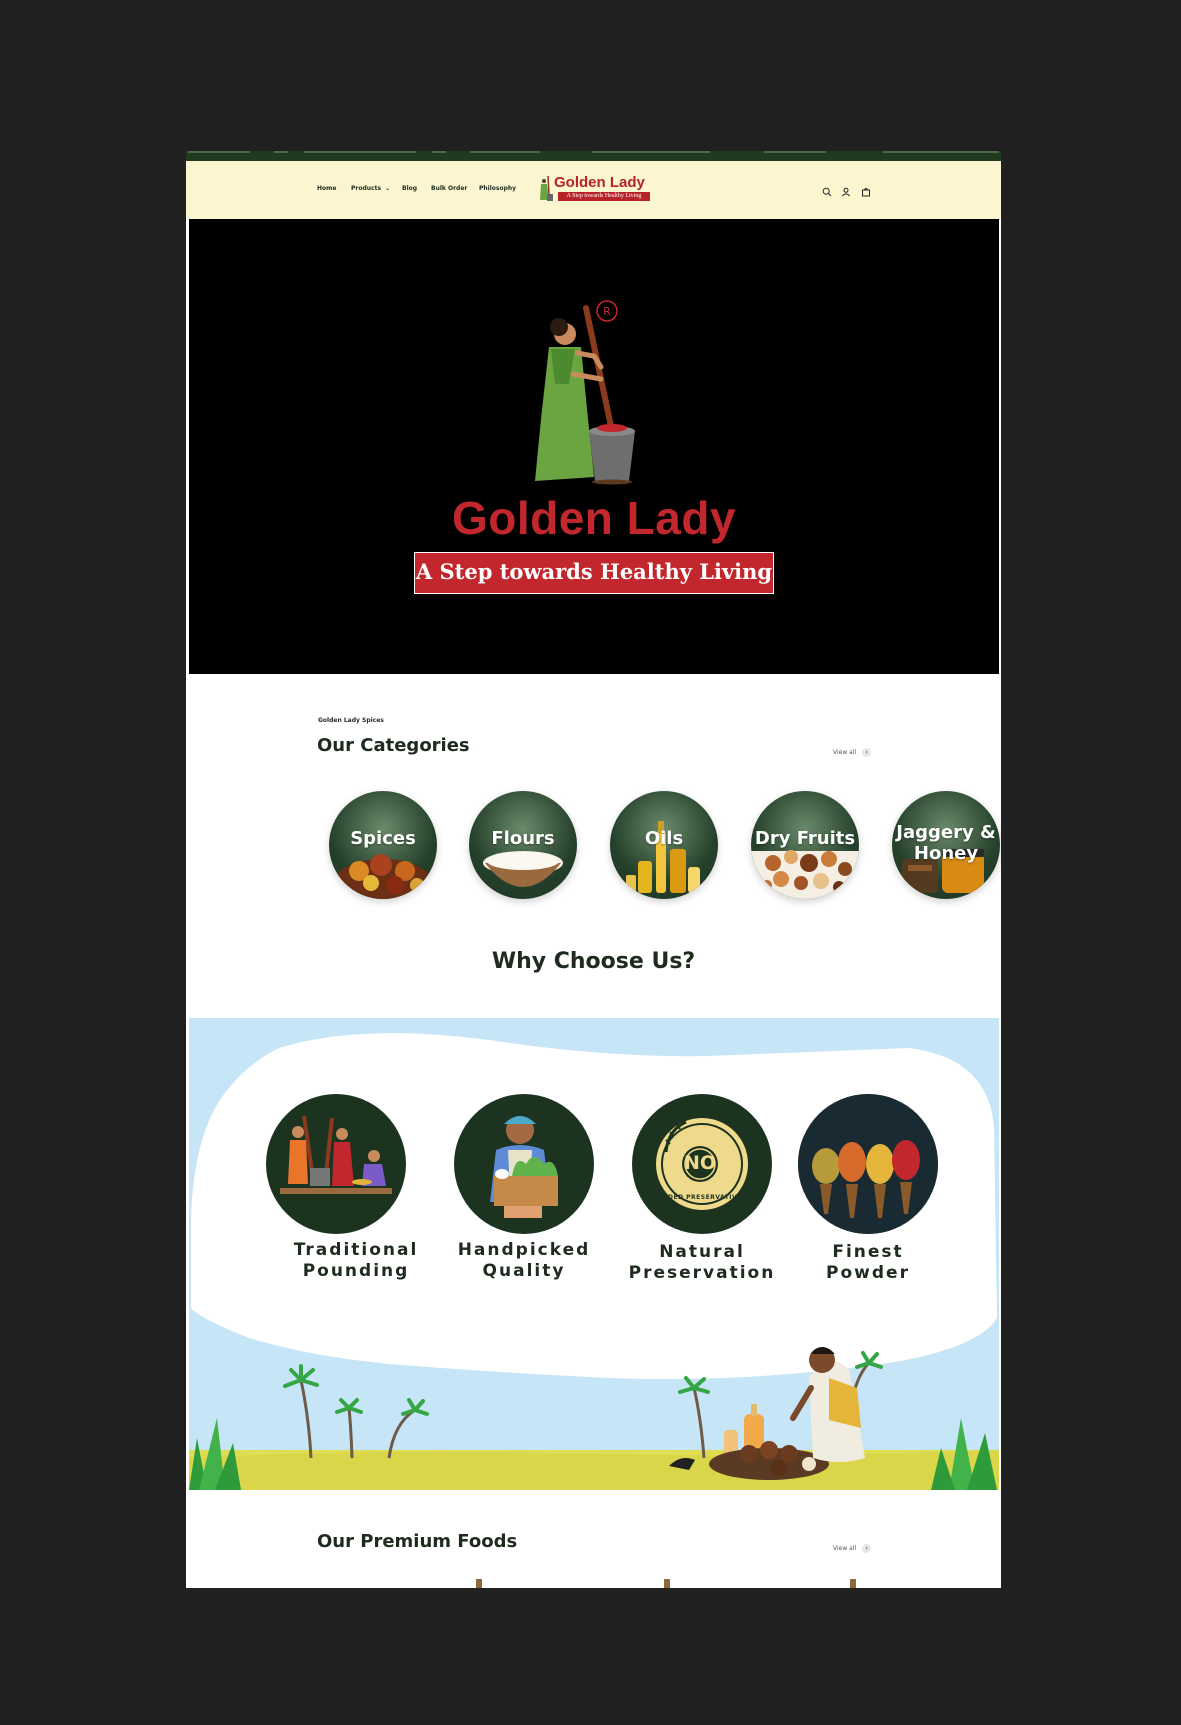  I want to click on categories-title: Our Categories, so click(393, 745).